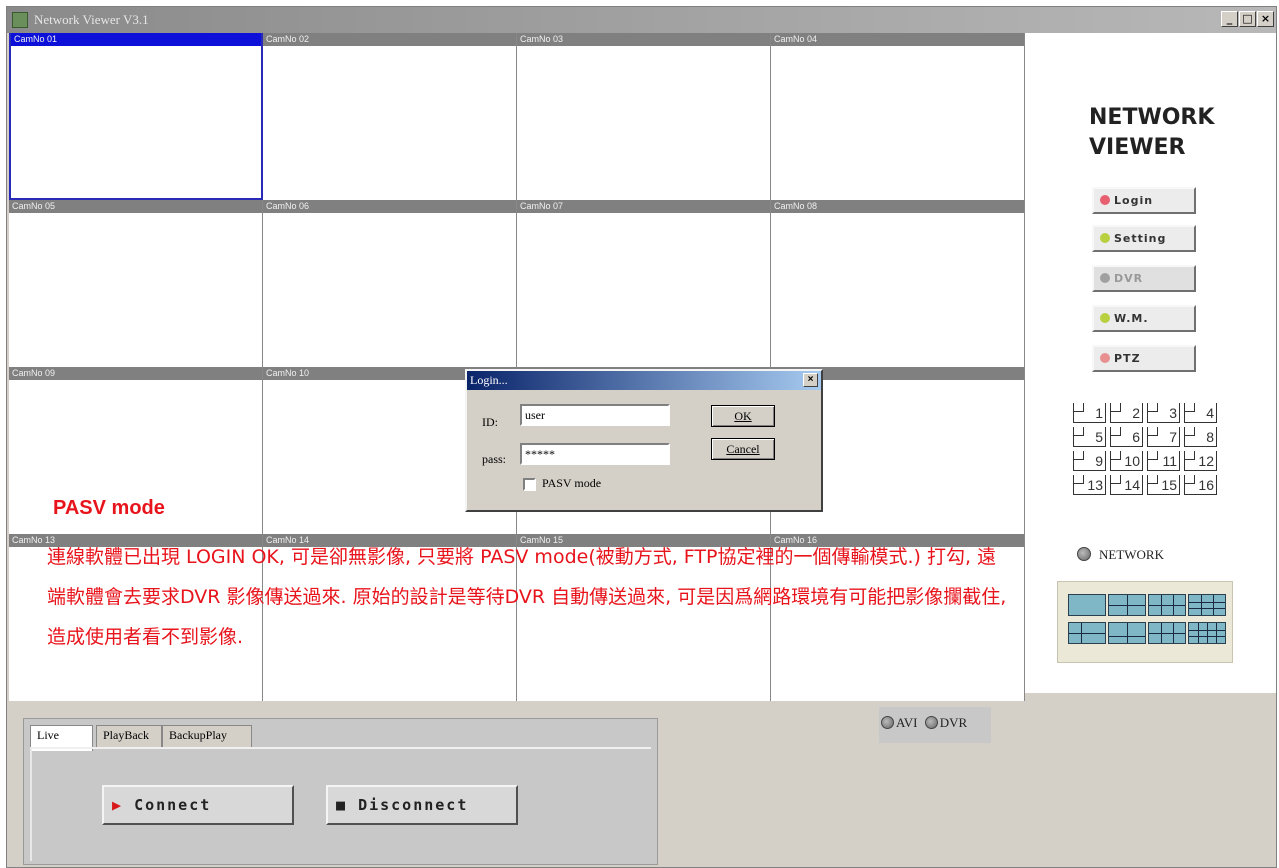 The image size is (1279, 868). I want to click on camera-cell: CamNo 05, so click(136, 283).